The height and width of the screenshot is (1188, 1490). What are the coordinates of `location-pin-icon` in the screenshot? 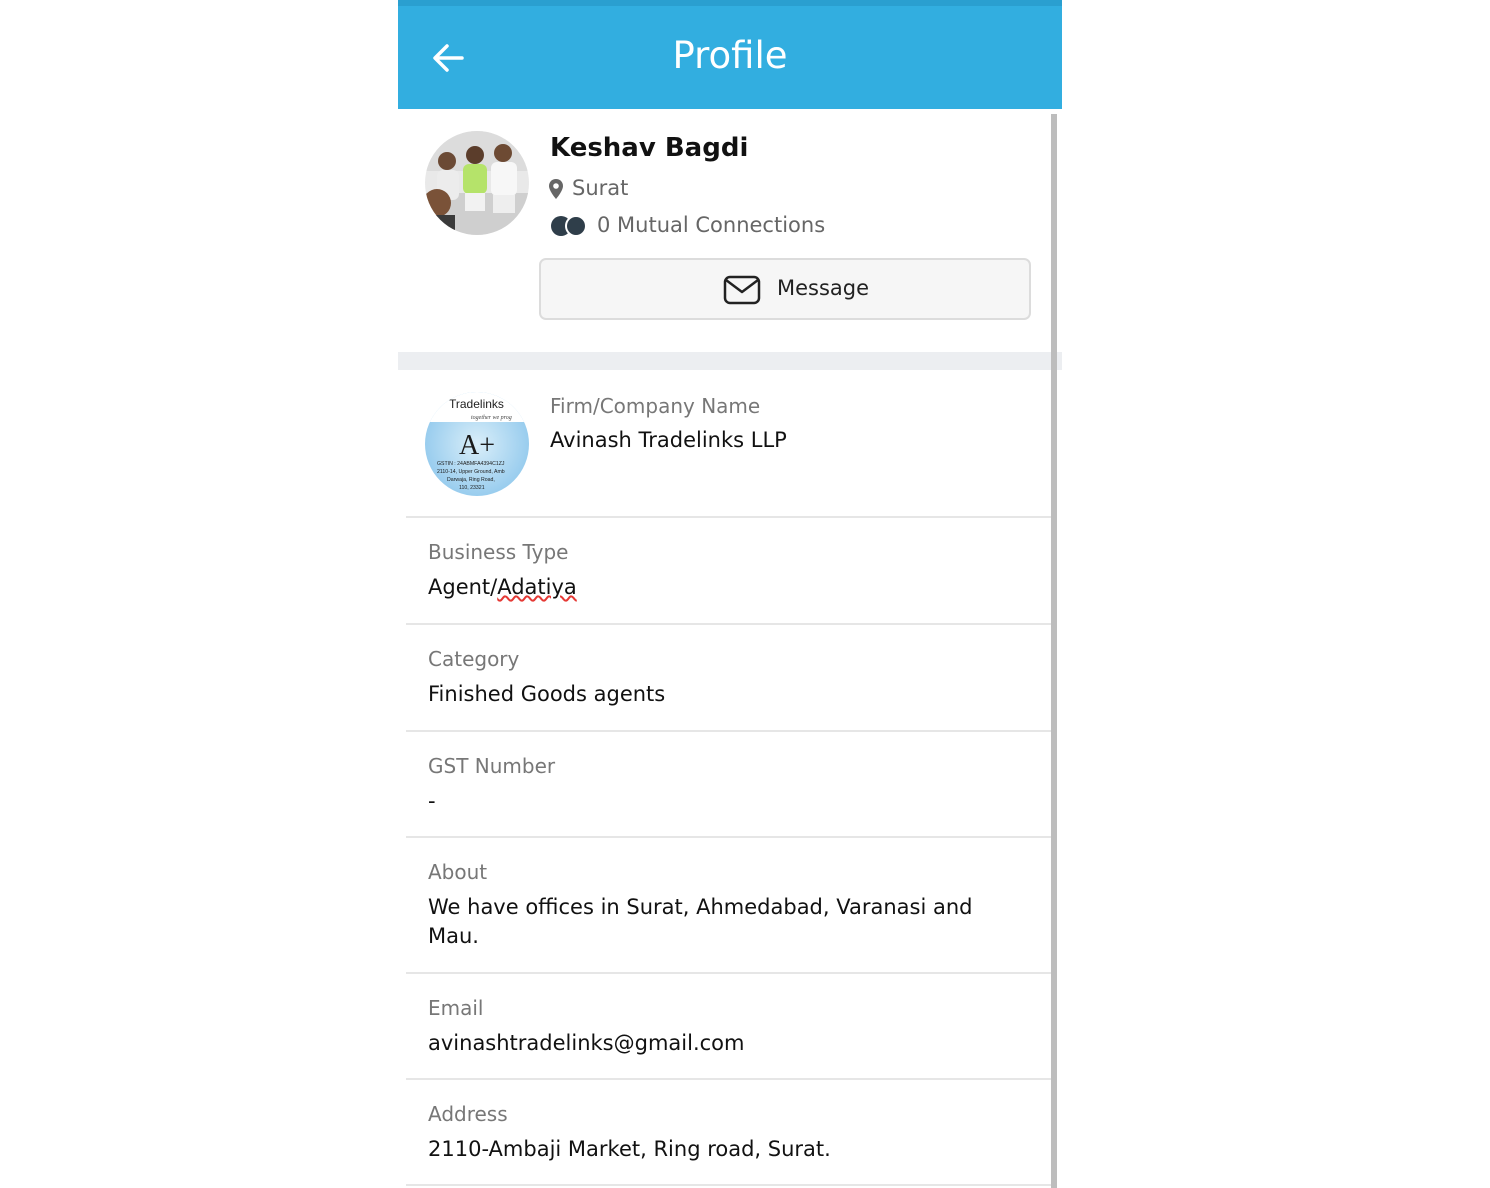 It's located at (556, 191).